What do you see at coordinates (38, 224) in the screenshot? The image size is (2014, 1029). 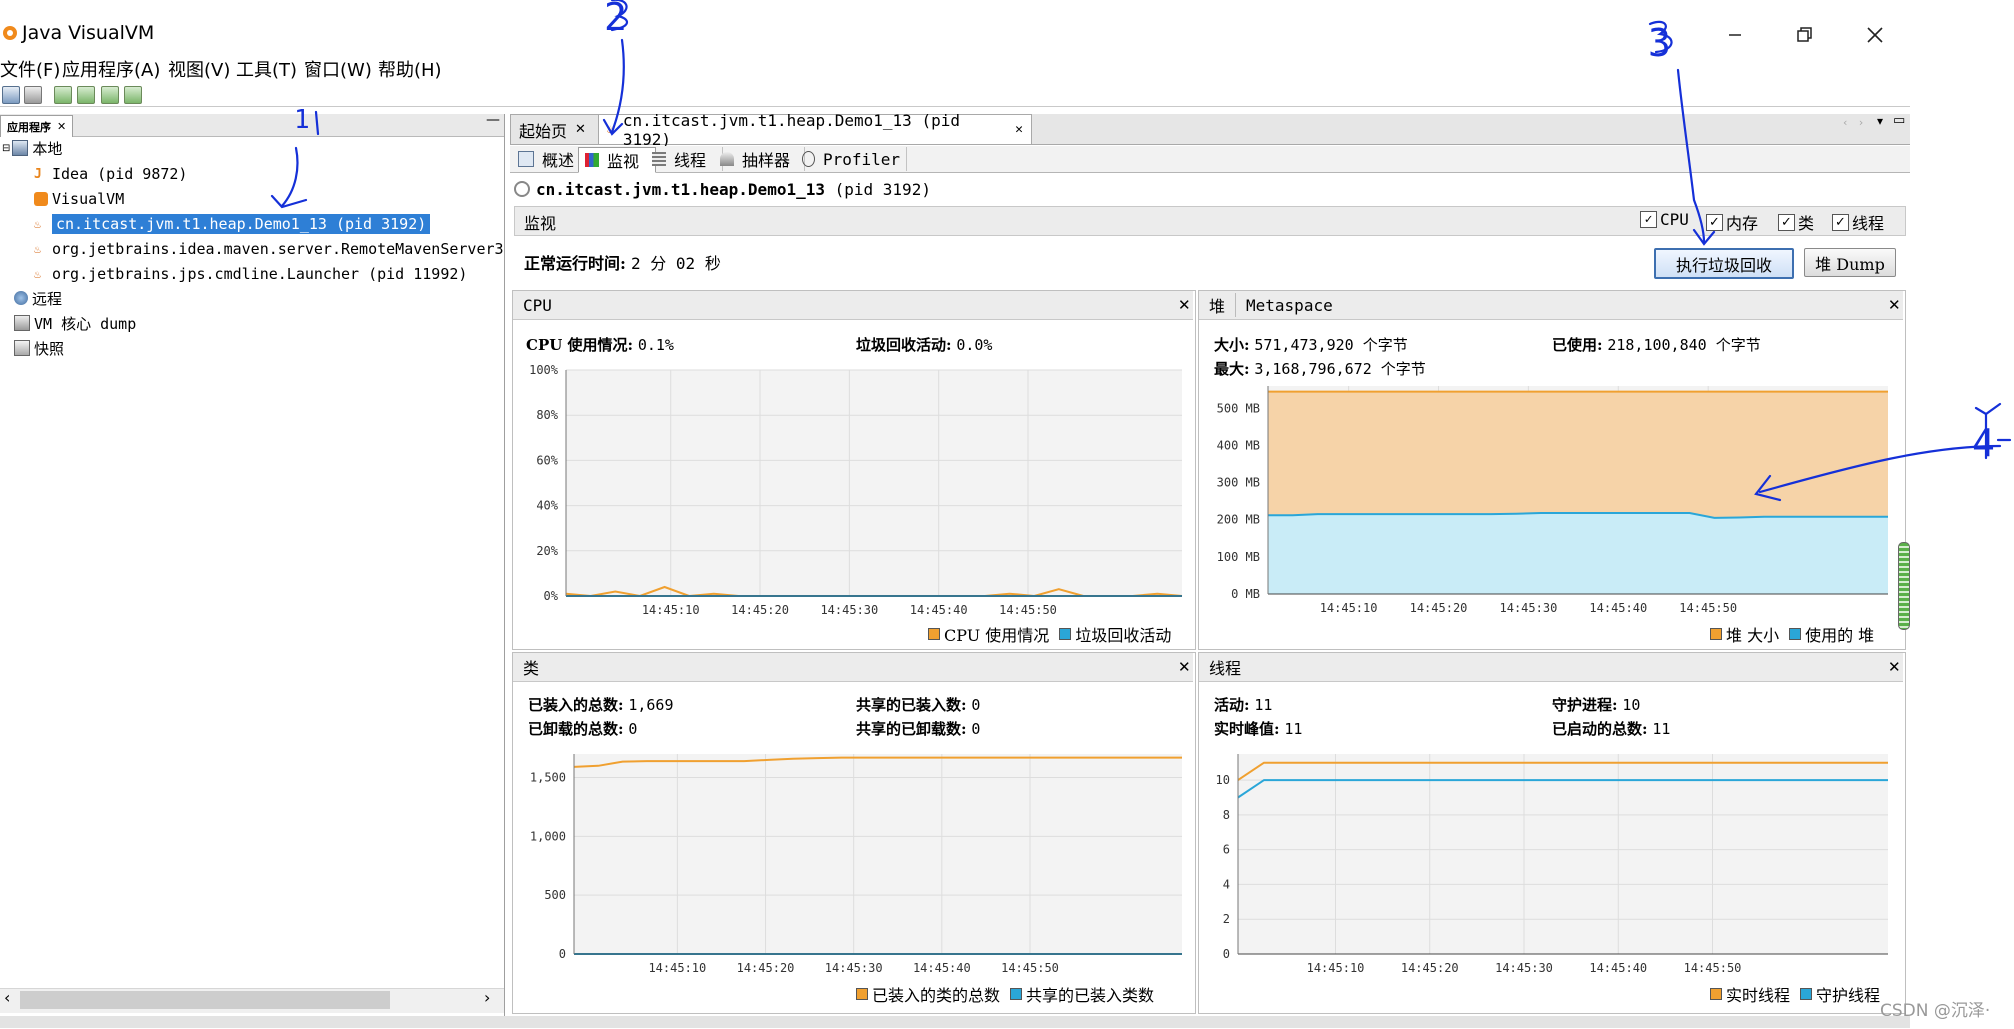 I see `java-cup-icon: ♨` at bounding box center [38, 224].